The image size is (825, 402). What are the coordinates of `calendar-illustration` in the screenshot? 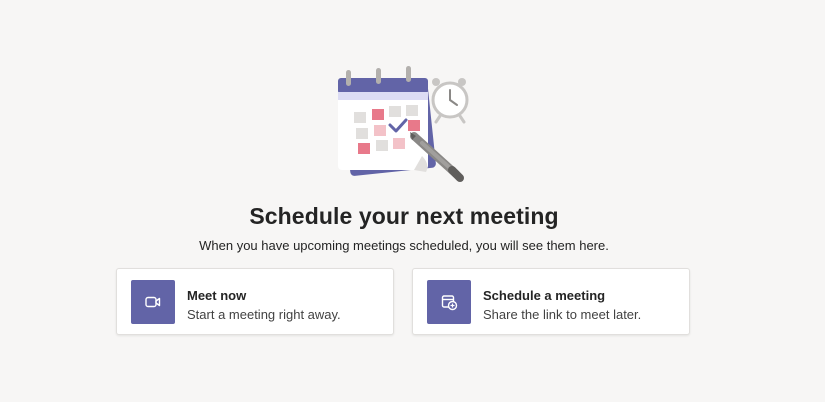 It's located at (403, 124).